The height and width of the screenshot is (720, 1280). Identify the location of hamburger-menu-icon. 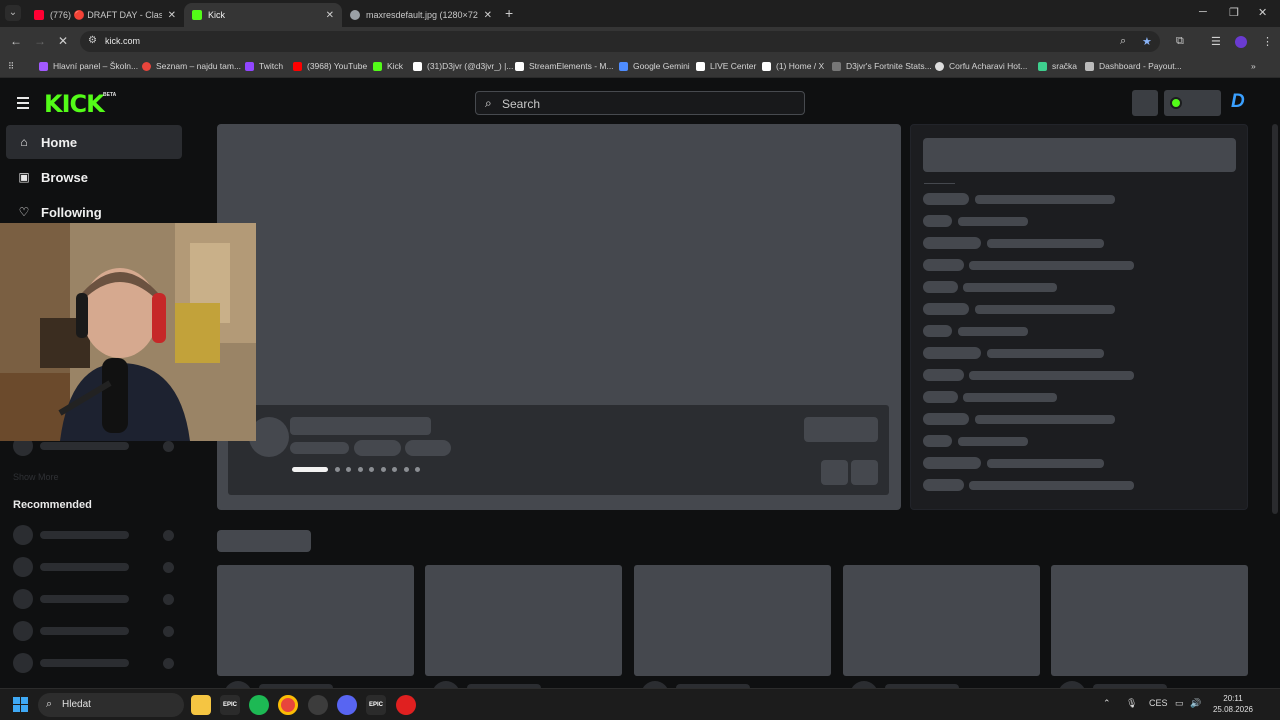
(23, 104).